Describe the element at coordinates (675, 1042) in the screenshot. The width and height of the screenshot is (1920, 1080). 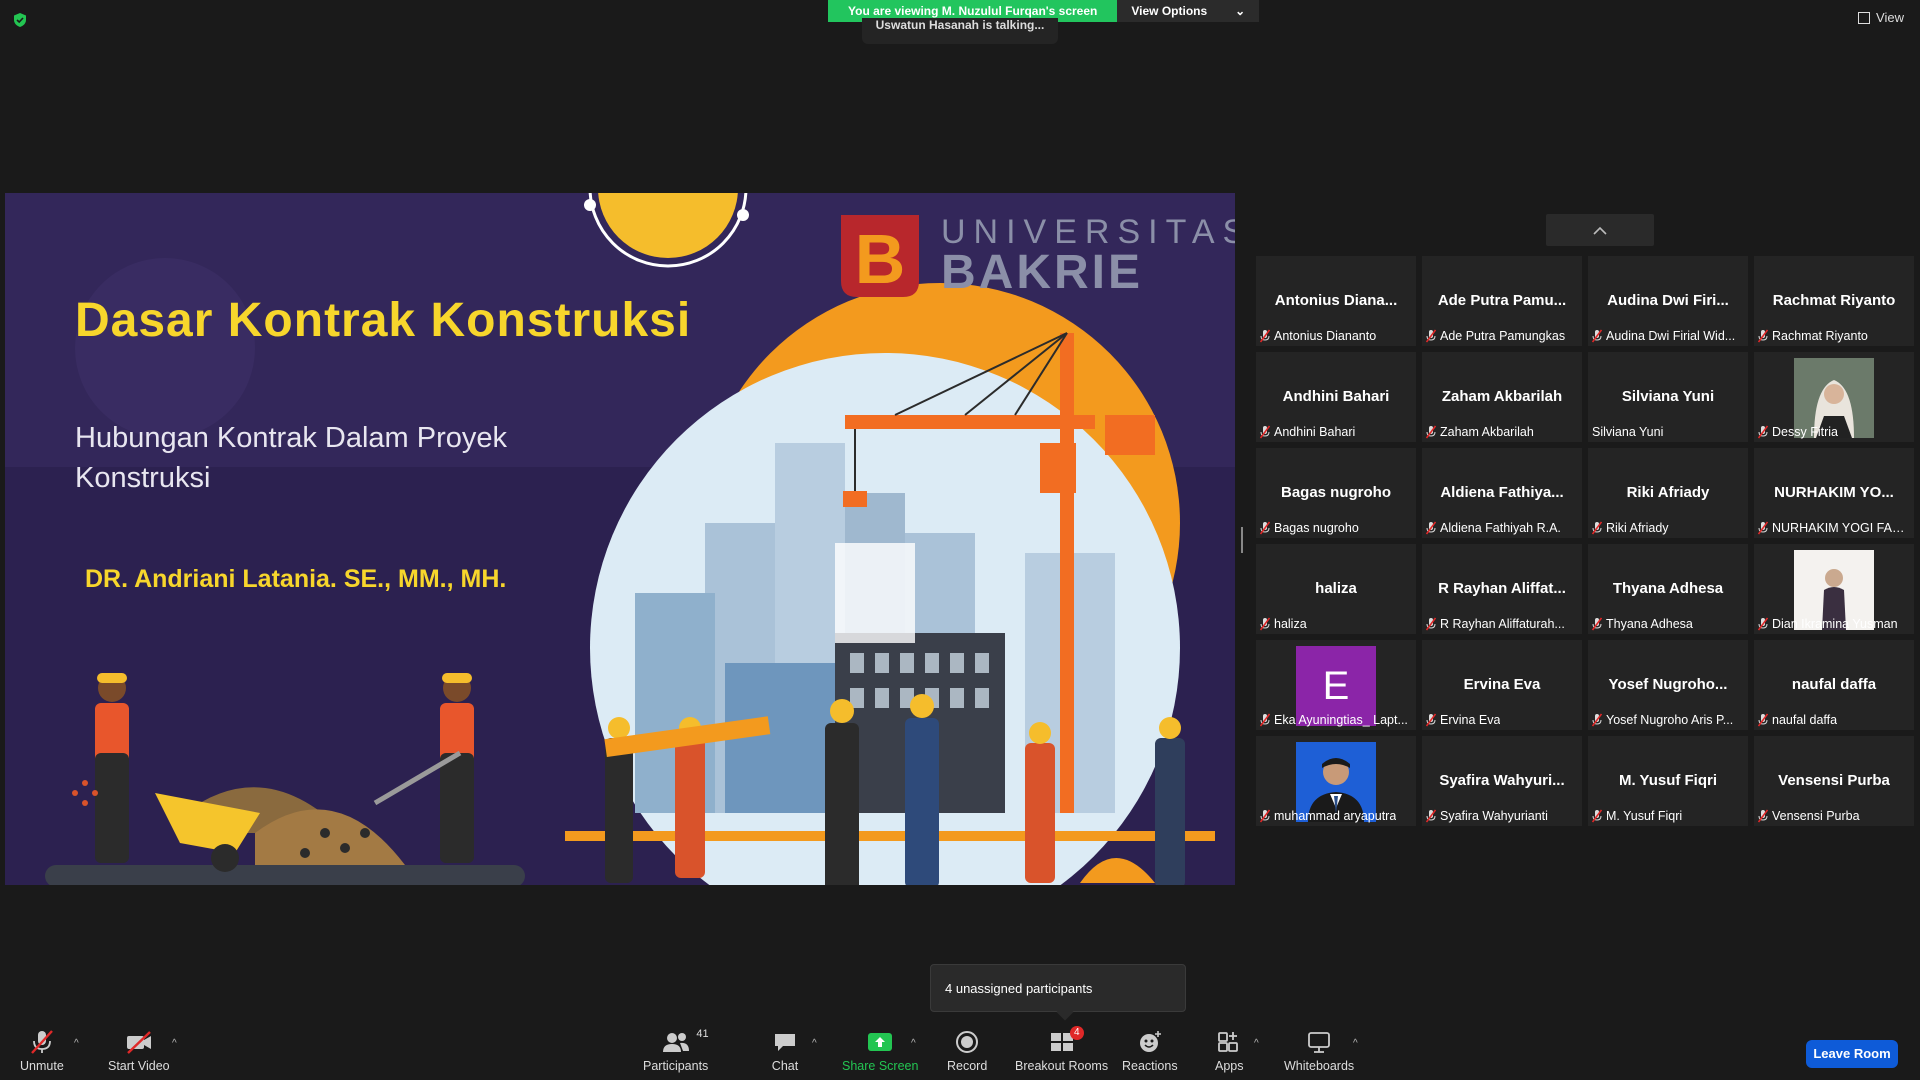
I see `participants-icon` at that location.